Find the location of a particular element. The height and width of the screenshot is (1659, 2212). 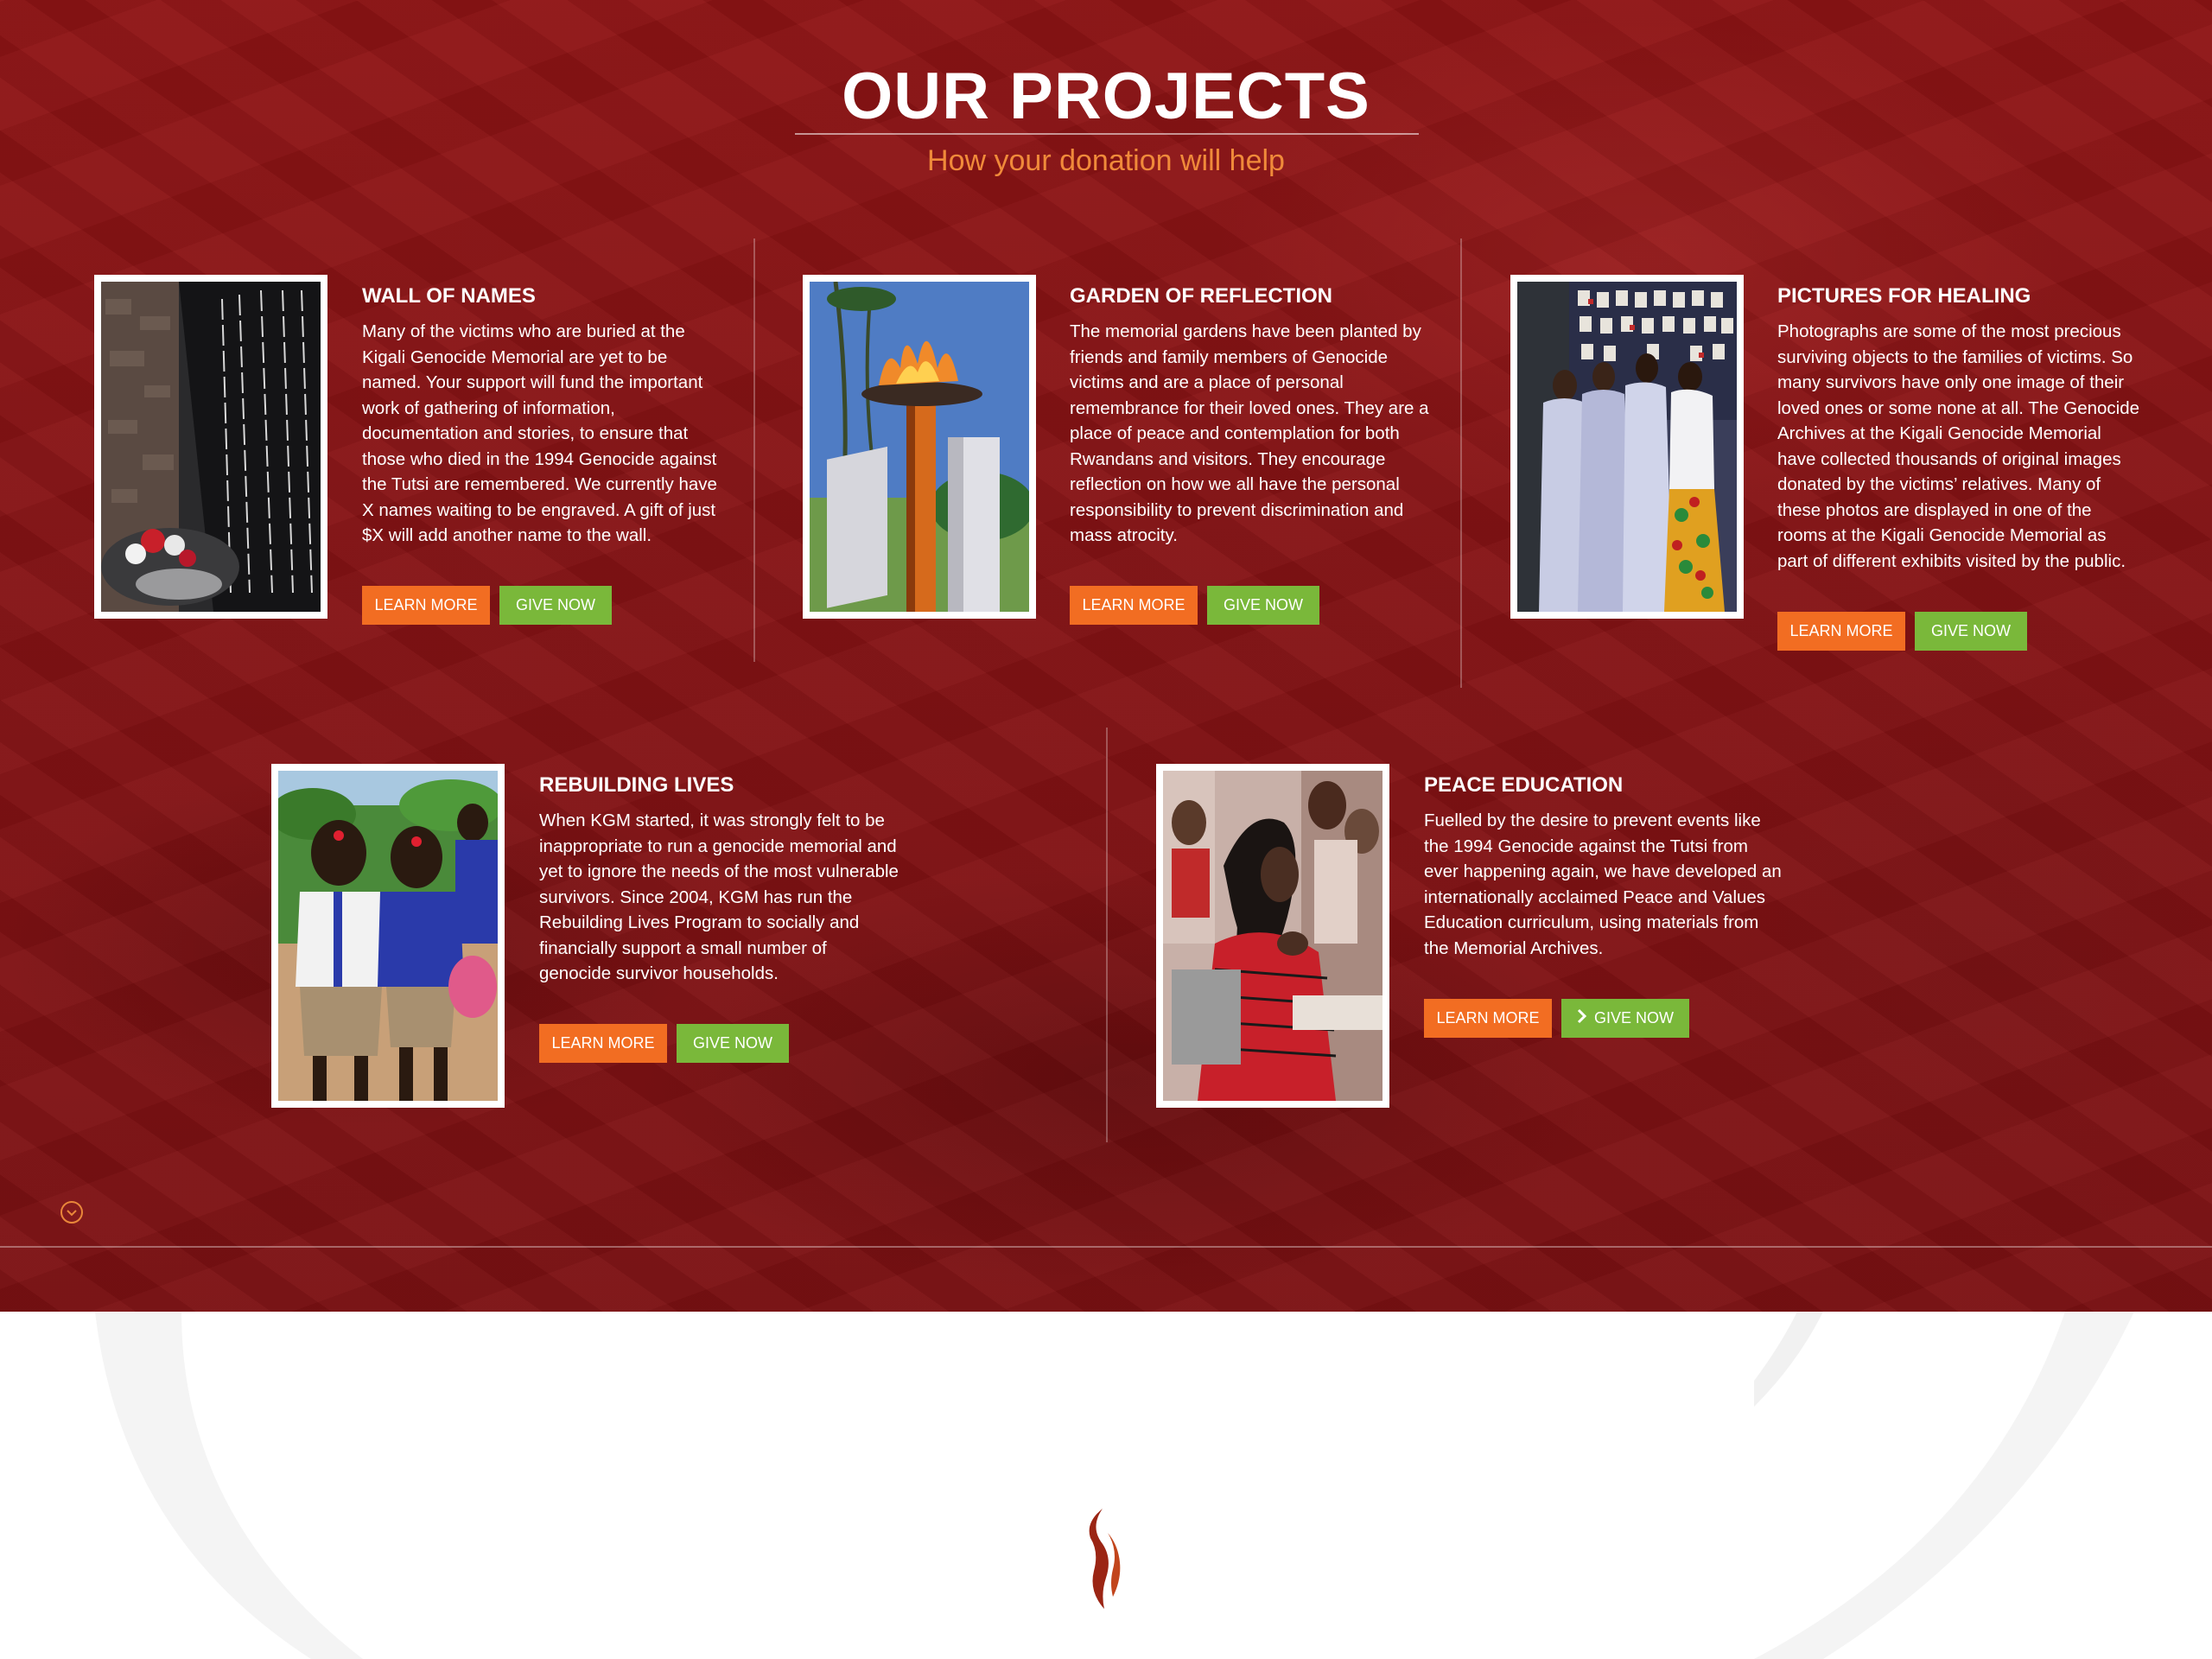

project-title: WALL OF NAMES is located at coordinates (449, 296).